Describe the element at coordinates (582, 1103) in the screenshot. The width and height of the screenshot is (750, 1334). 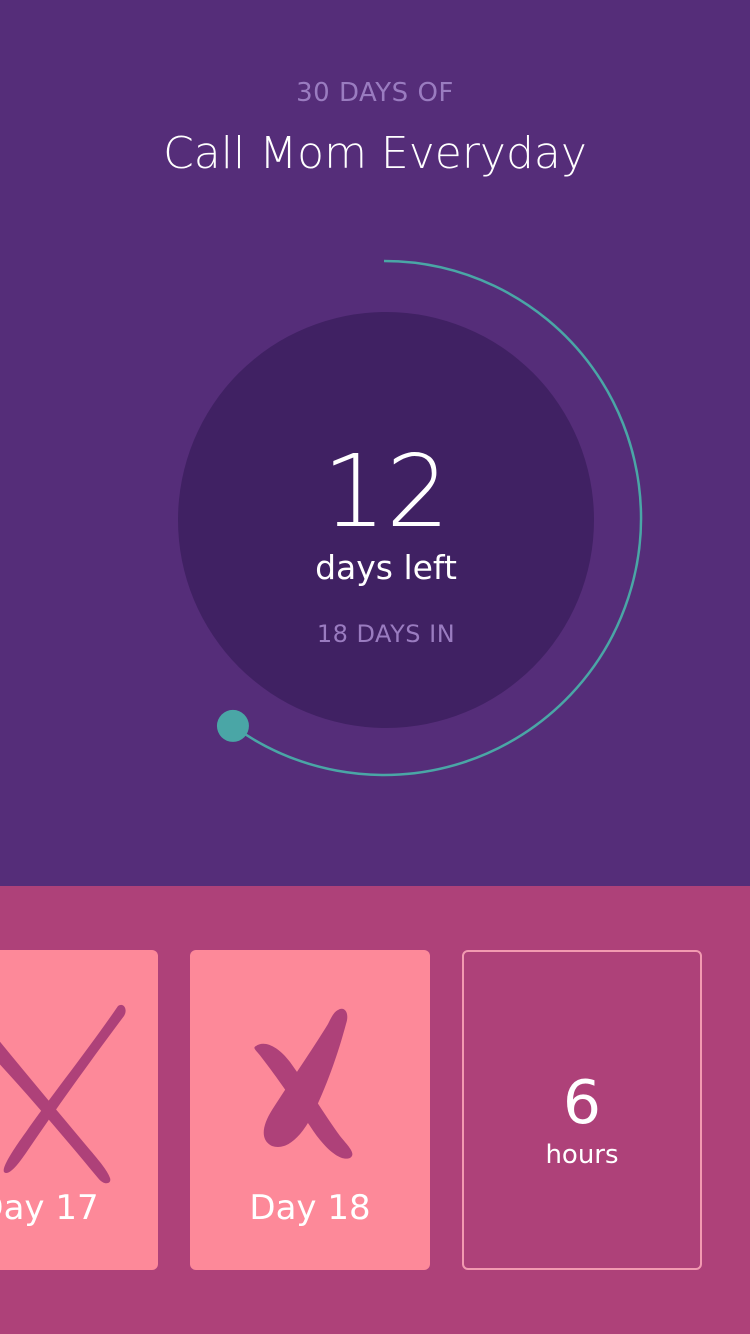
I see `hours-value: 6` at that location.